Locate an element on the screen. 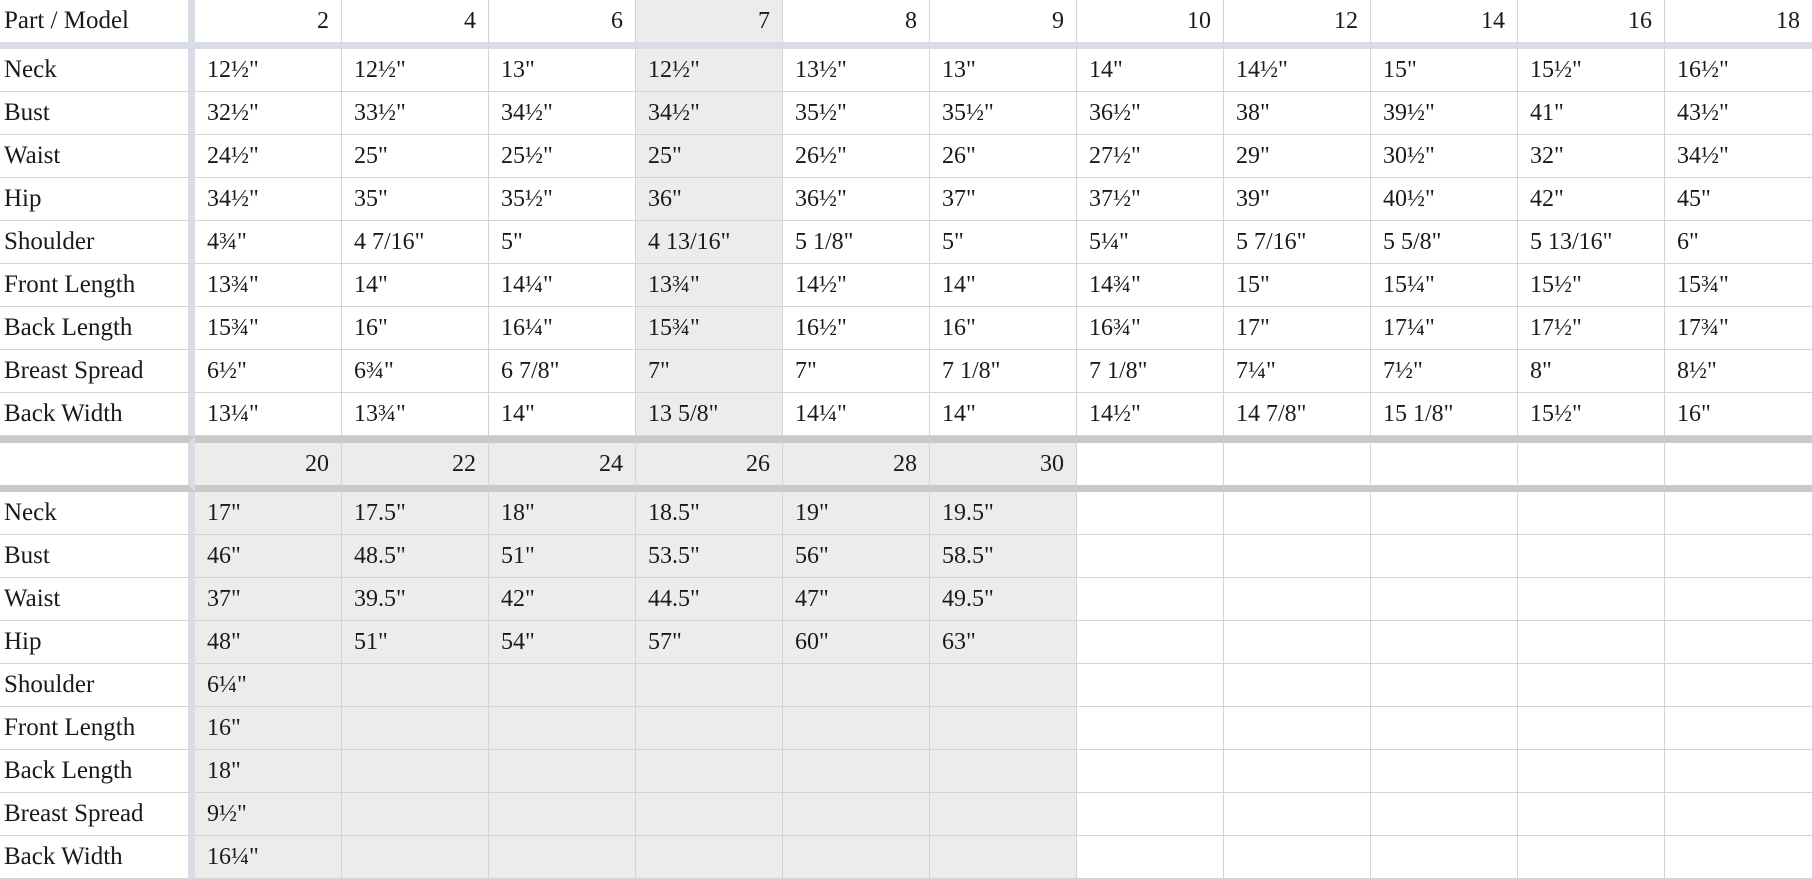 Image resolution: width=1812 pixels, height=879 pixels. cell-measurement: 48.5" is located at coordinates (415, 556).